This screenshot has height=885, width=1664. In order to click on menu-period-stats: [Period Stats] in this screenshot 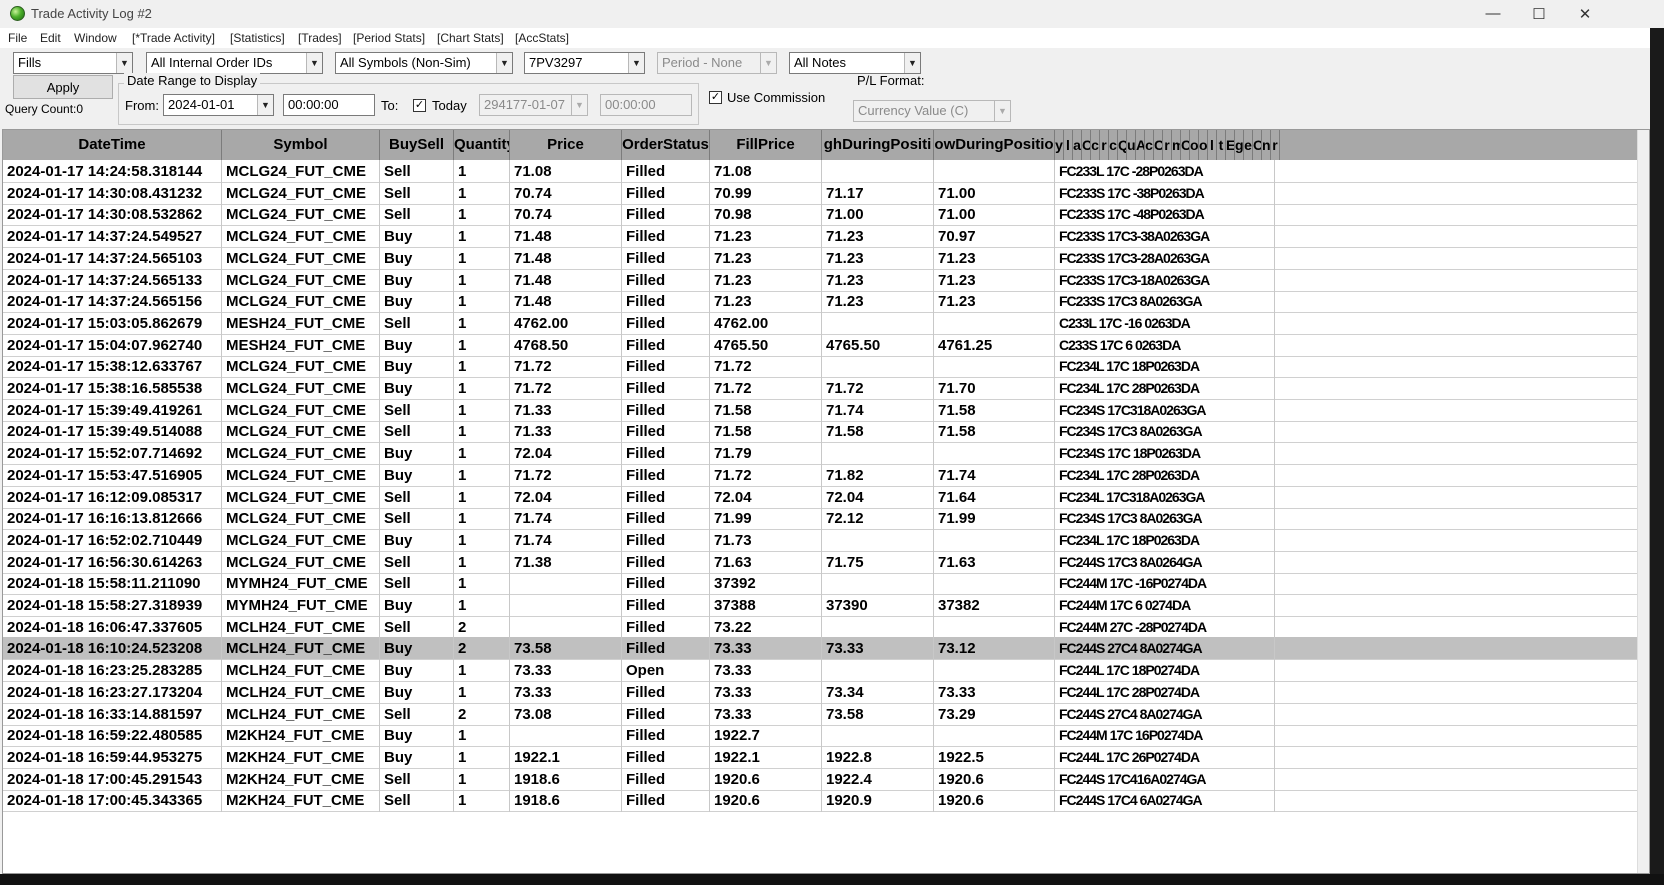, I will do `click(389, 38)`.